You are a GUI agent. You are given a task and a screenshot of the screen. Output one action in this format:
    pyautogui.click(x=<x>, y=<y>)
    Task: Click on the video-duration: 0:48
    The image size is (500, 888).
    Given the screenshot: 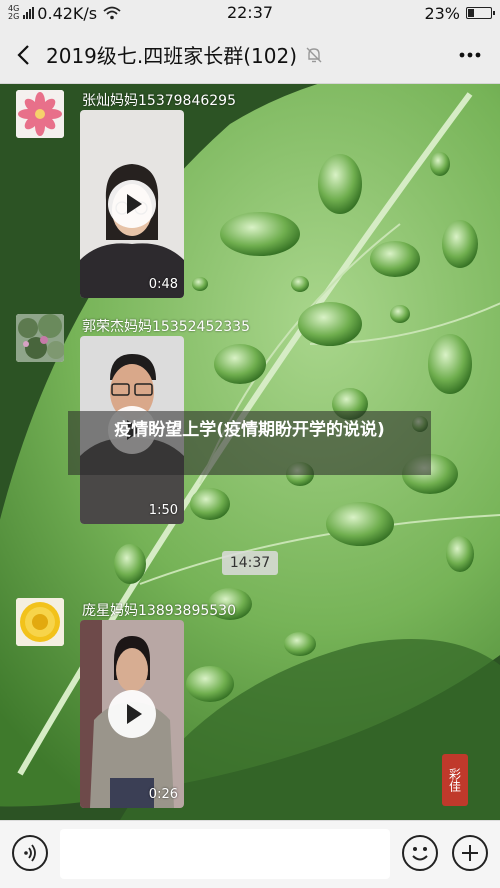 What is the action you would take?
    pyautogui.click(x=163, y=284)
    